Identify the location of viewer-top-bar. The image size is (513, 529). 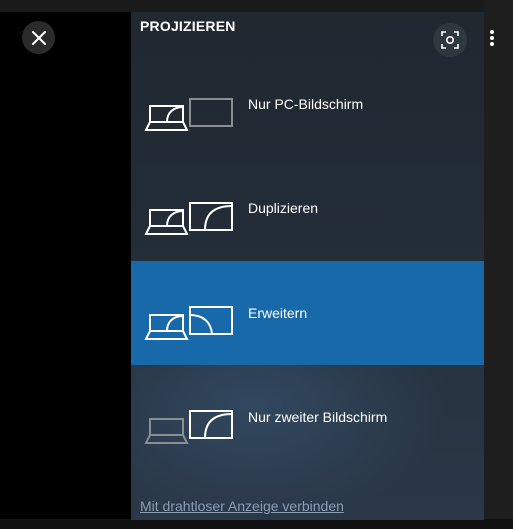
(256, 6).